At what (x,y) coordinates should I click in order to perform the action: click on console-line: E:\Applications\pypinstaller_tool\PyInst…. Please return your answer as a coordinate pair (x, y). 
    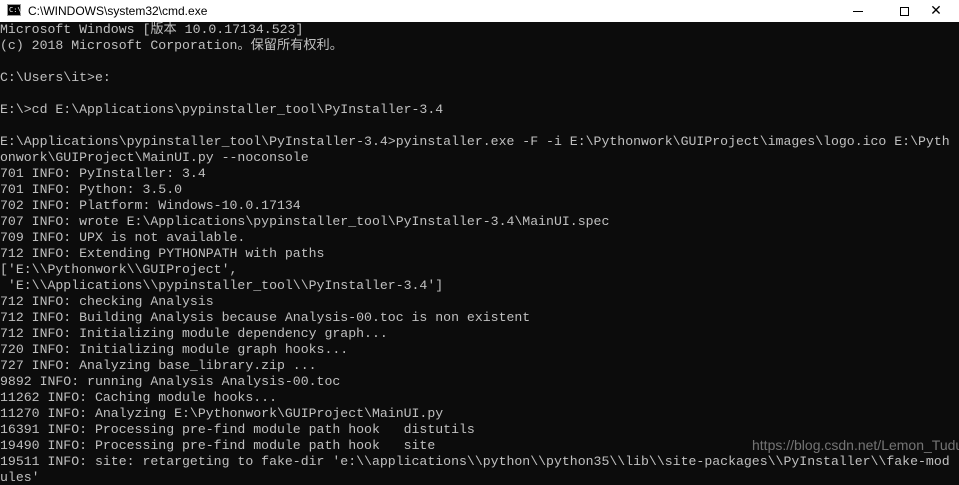
    Looking at the image, I should click on (475, 141).